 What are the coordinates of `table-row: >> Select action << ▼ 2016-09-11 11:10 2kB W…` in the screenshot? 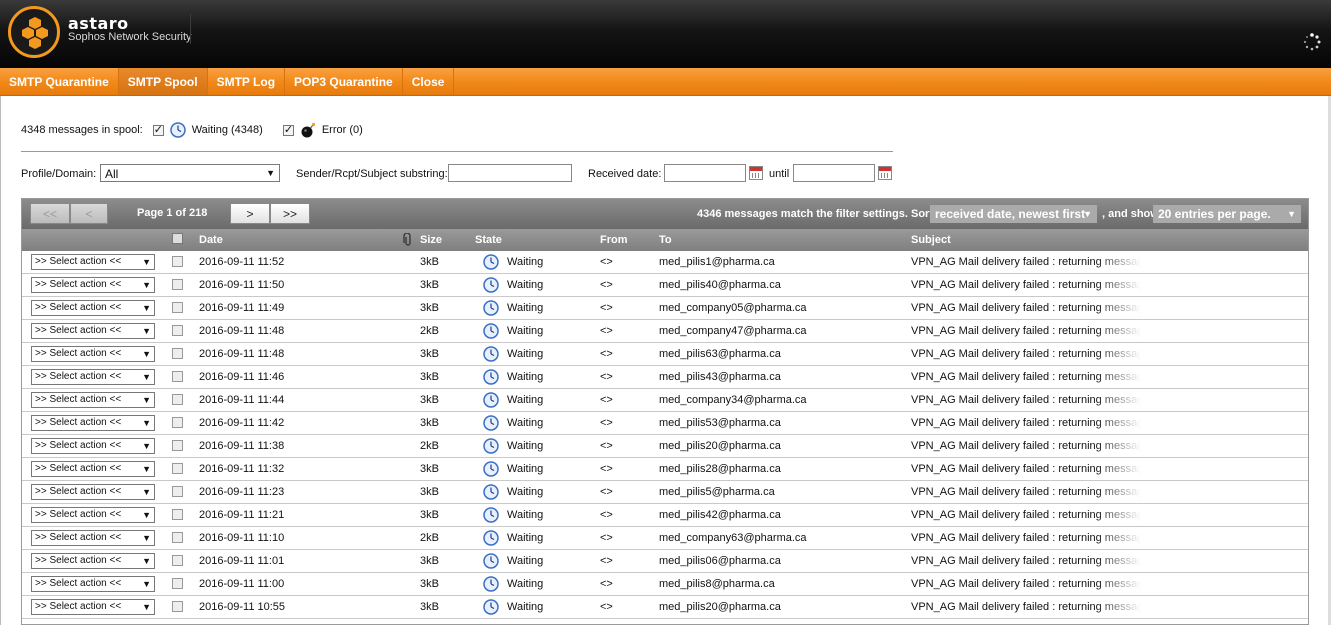 It's located at (665, 538).